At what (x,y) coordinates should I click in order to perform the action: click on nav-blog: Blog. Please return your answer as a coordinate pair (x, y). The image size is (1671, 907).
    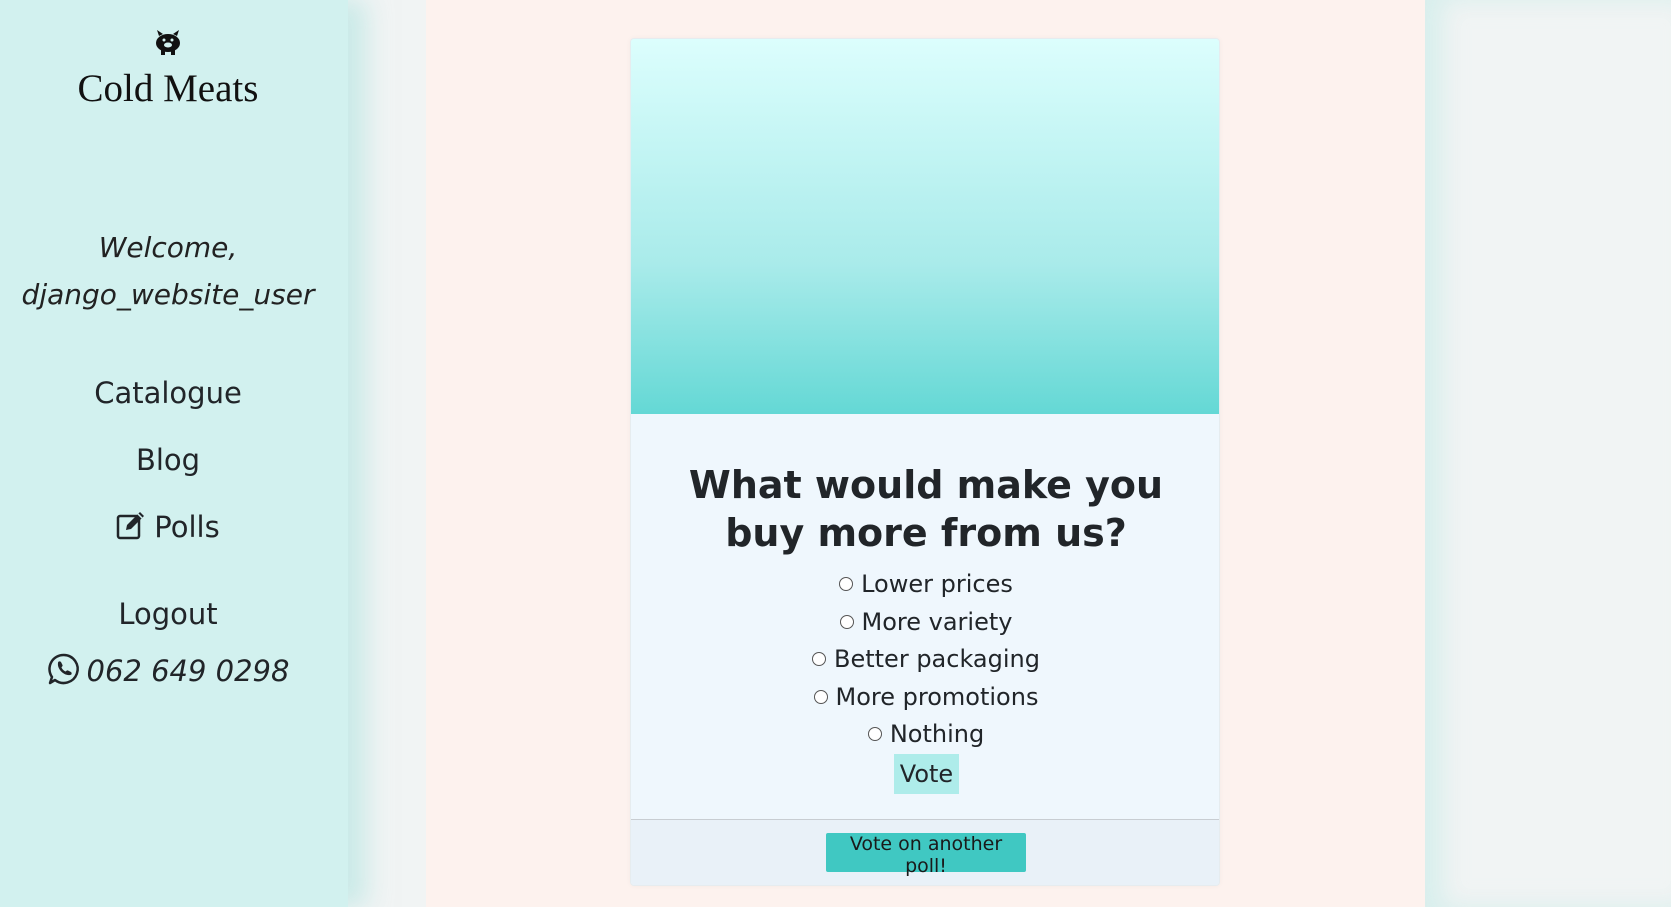
    Looking at the image, I should click on (168, 460).